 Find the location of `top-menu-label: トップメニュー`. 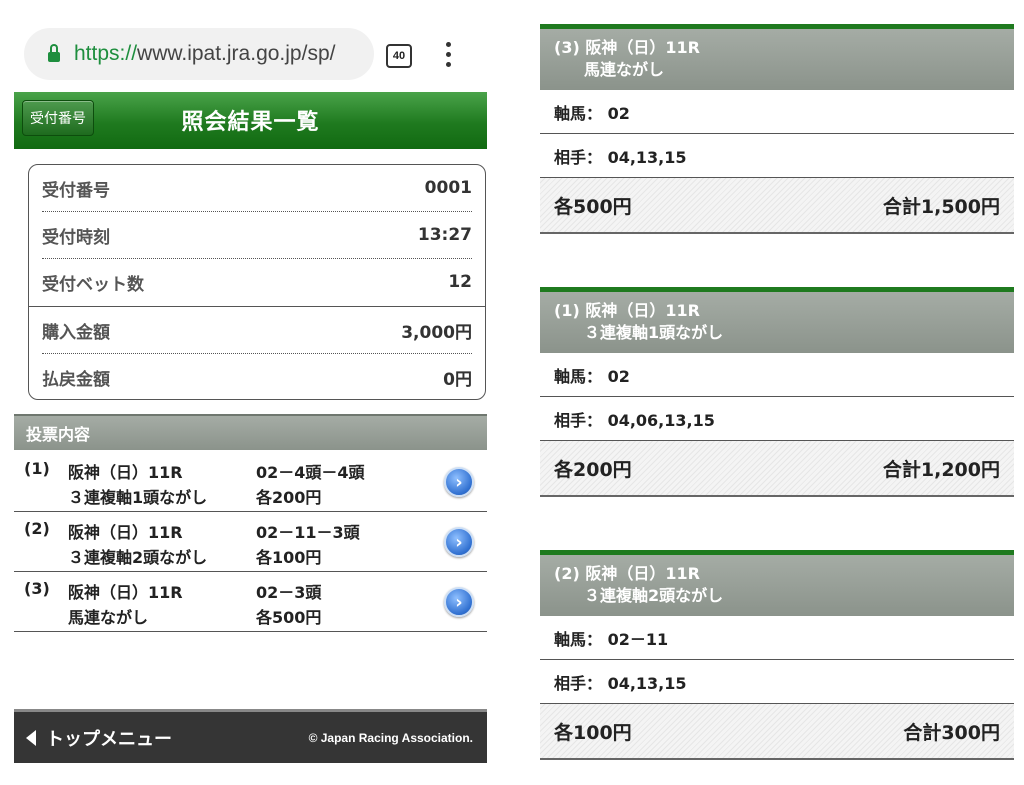

top-menu-label: トップメニュー is located at coordinates (109, 739).